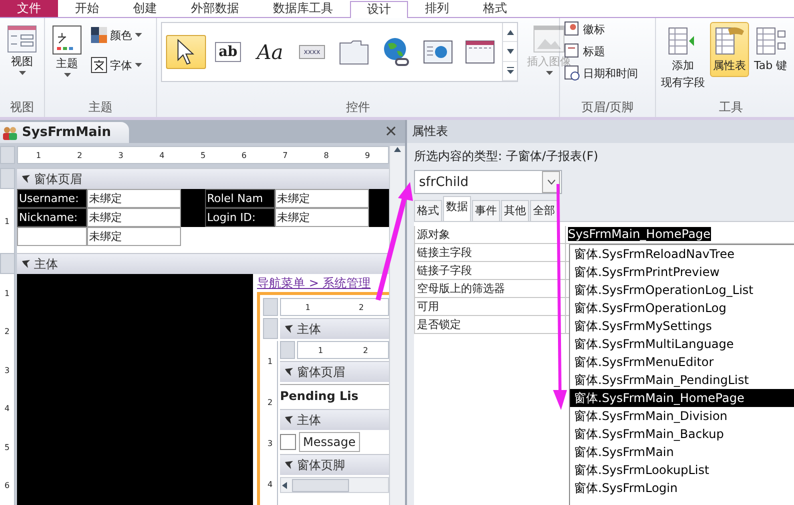  I want to click on ribbon-tab: 外部数据, so click(215, 8).